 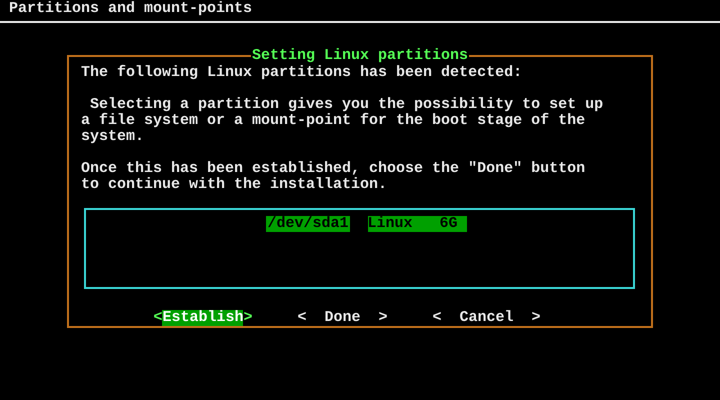 What do you see at coordinates (360, 56) in the screenshot?
I see `dialog-title: Setting Linux partitions` at bounding box center [360, 56].